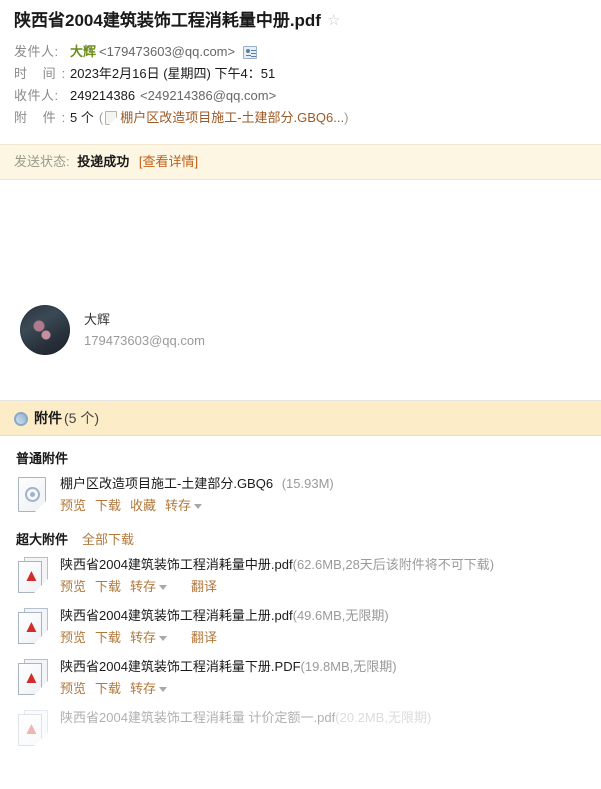 The image size is (601, 789). I want to click on signature-info: 大辉 179473603@qq.com, so click(144, 330).